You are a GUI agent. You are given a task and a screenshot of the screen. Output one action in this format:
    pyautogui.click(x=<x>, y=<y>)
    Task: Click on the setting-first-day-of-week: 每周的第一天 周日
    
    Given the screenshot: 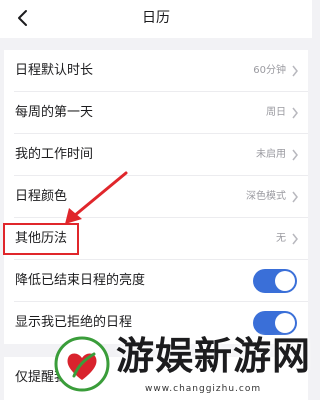 What is the action you would take?
    pyautogui.click(x=156, y=113)
    